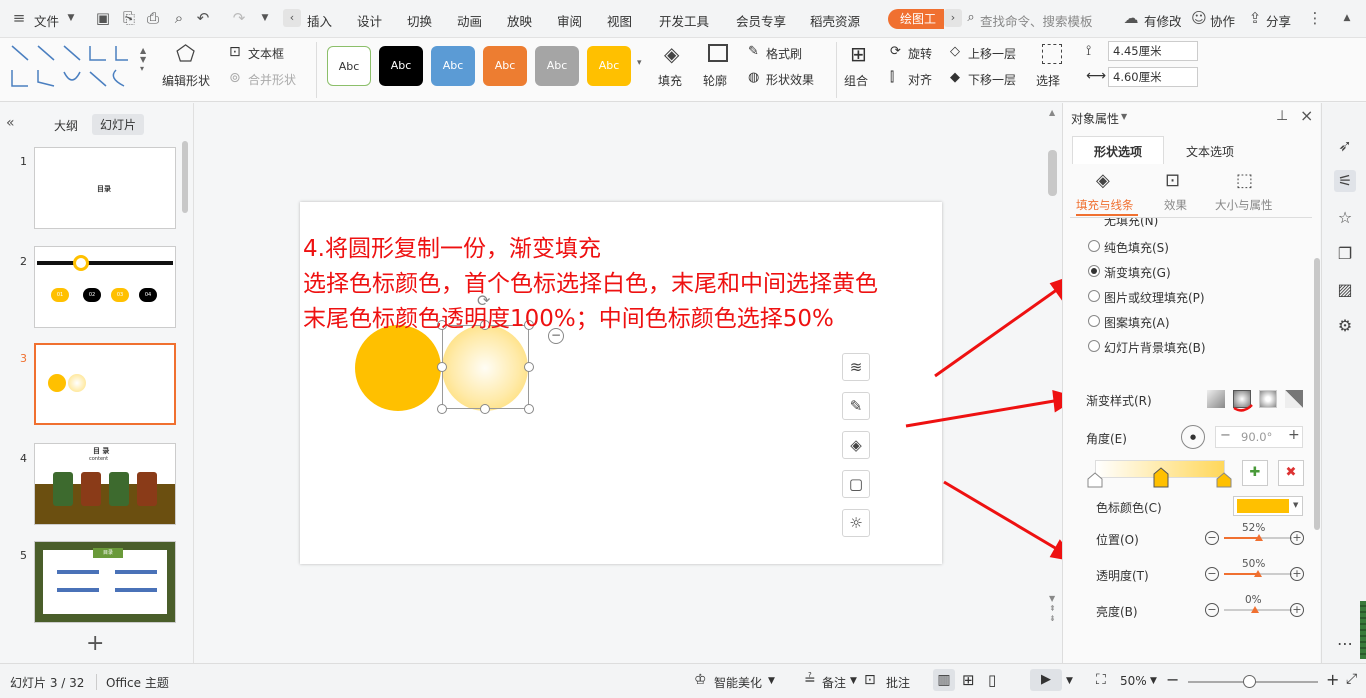 The image size is (1366, 698). I want to click on tab-design: 设计, so click(369, 20).